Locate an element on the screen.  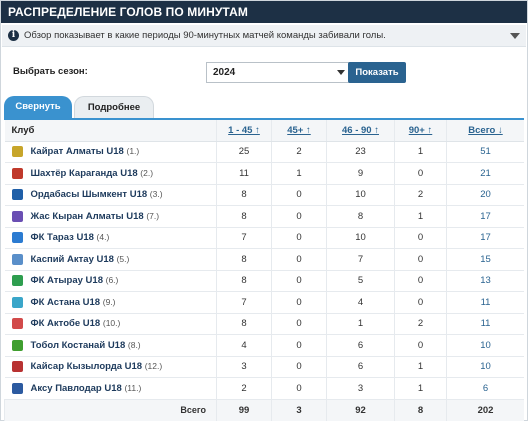
club-name-link: Аксу Павлодар U18 is located at coordinates (76, 388).